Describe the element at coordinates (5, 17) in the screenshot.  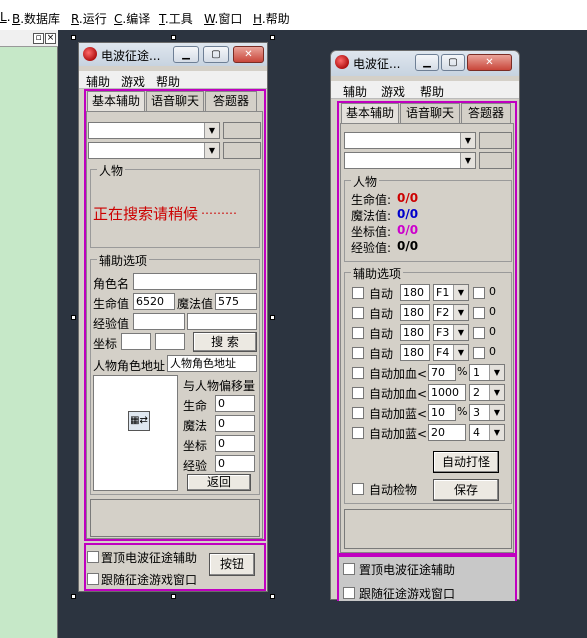
I see `ide-menu-item: L.` at that location.